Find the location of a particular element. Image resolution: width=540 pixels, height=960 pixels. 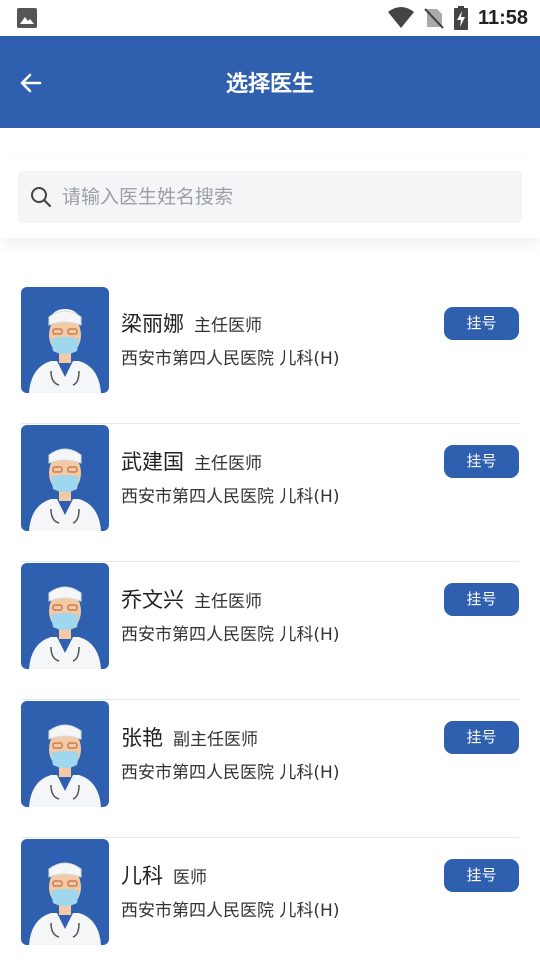

search-input is located at coordinates (277, 197).